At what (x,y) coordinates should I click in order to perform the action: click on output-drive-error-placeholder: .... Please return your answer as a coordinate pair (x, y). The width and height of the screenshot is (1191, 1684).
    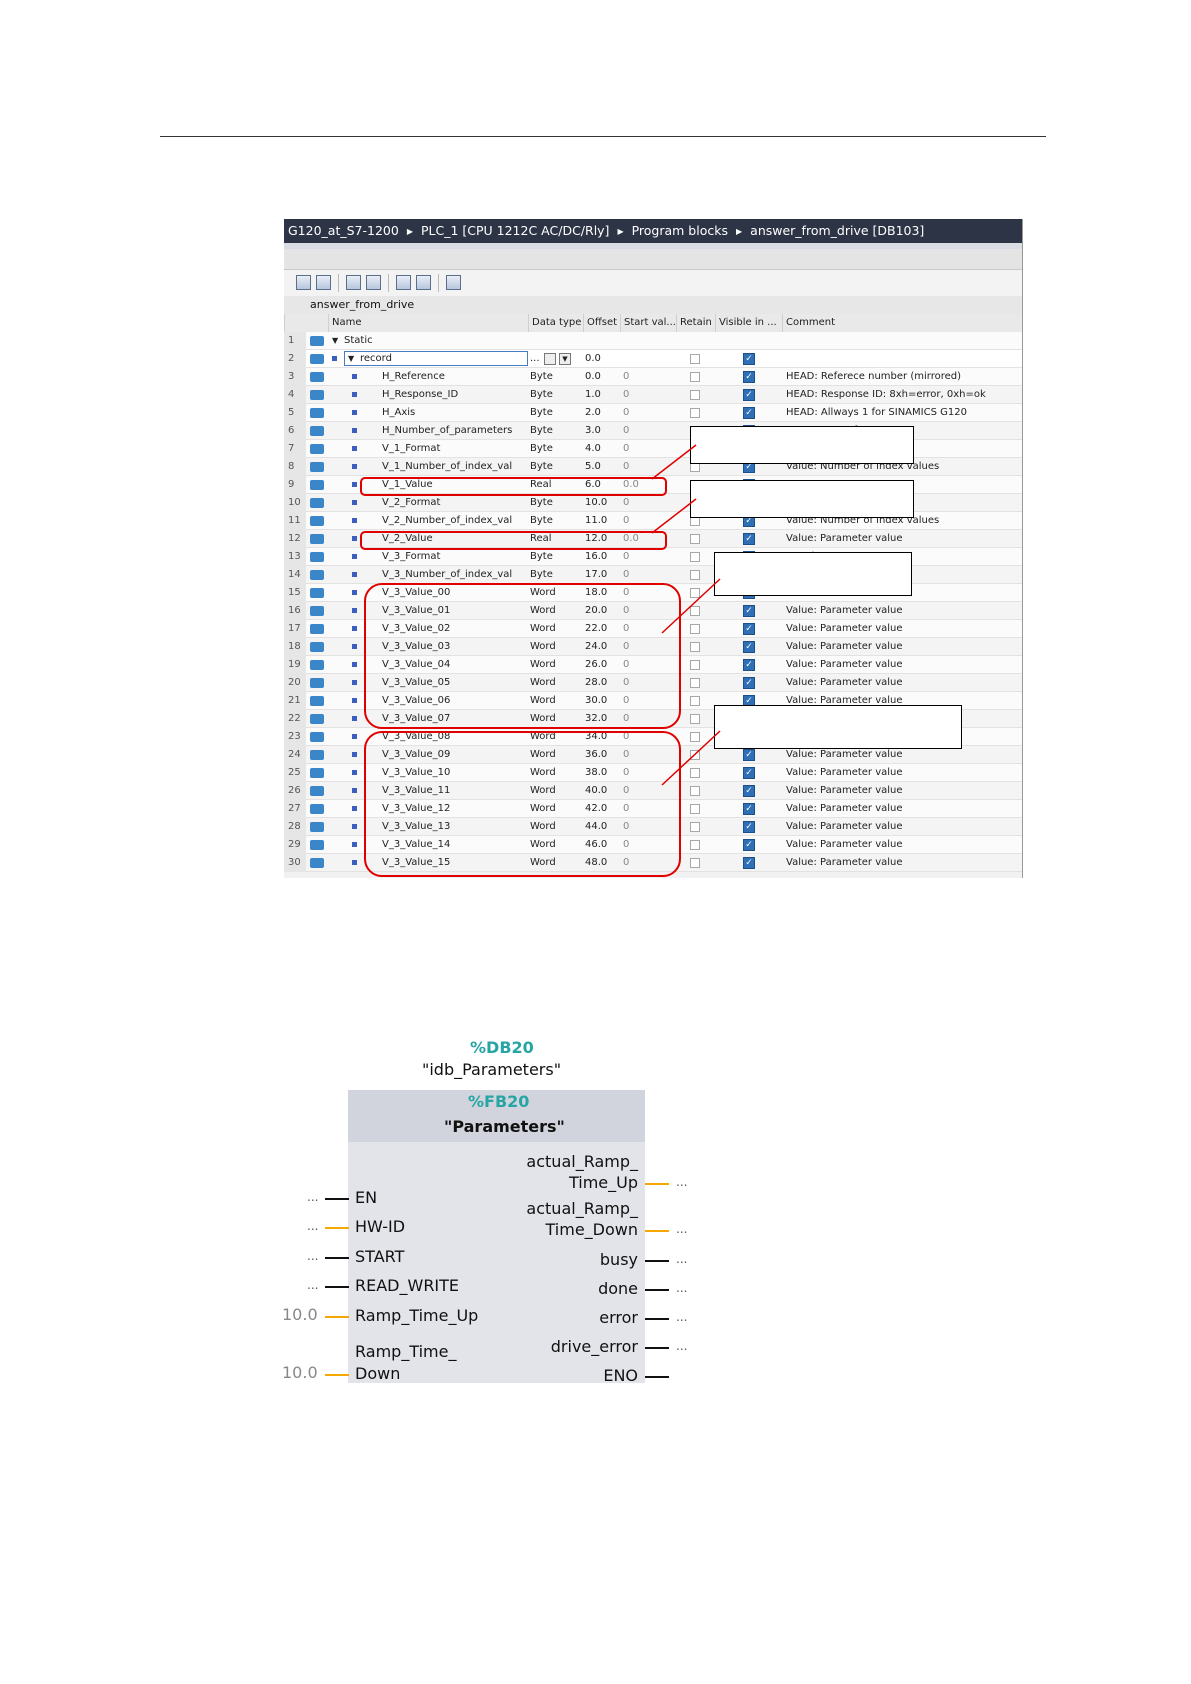
    Looking at the image, I should click on (681, 1346).